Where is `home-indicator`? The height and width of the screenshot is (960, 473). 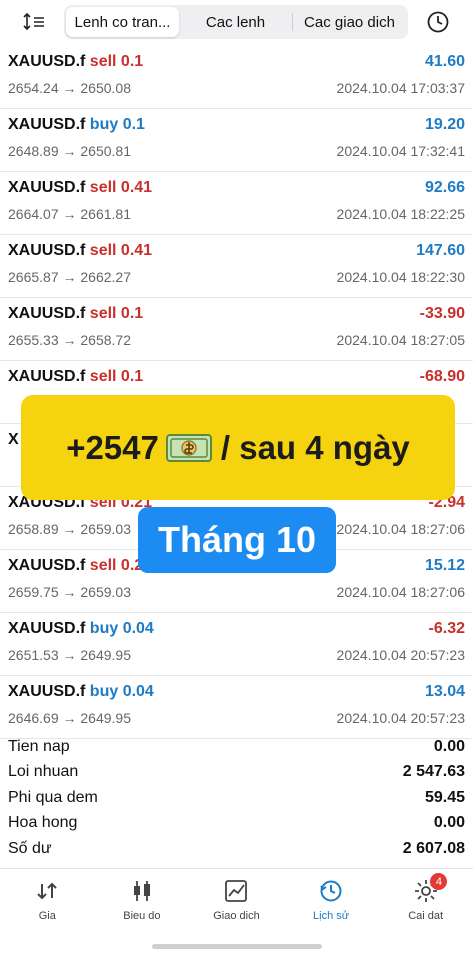 home-indicator is located at coordinates (237, 946).